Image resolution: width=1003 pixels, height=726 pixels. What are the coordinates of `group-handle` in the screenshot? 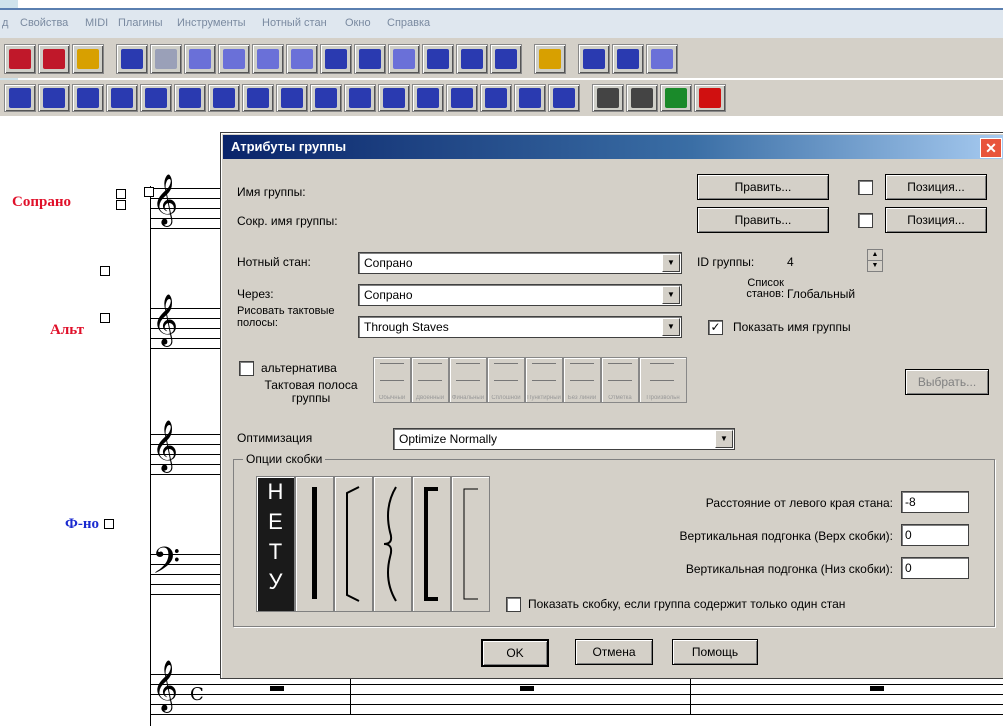 It's located at (105, 271).